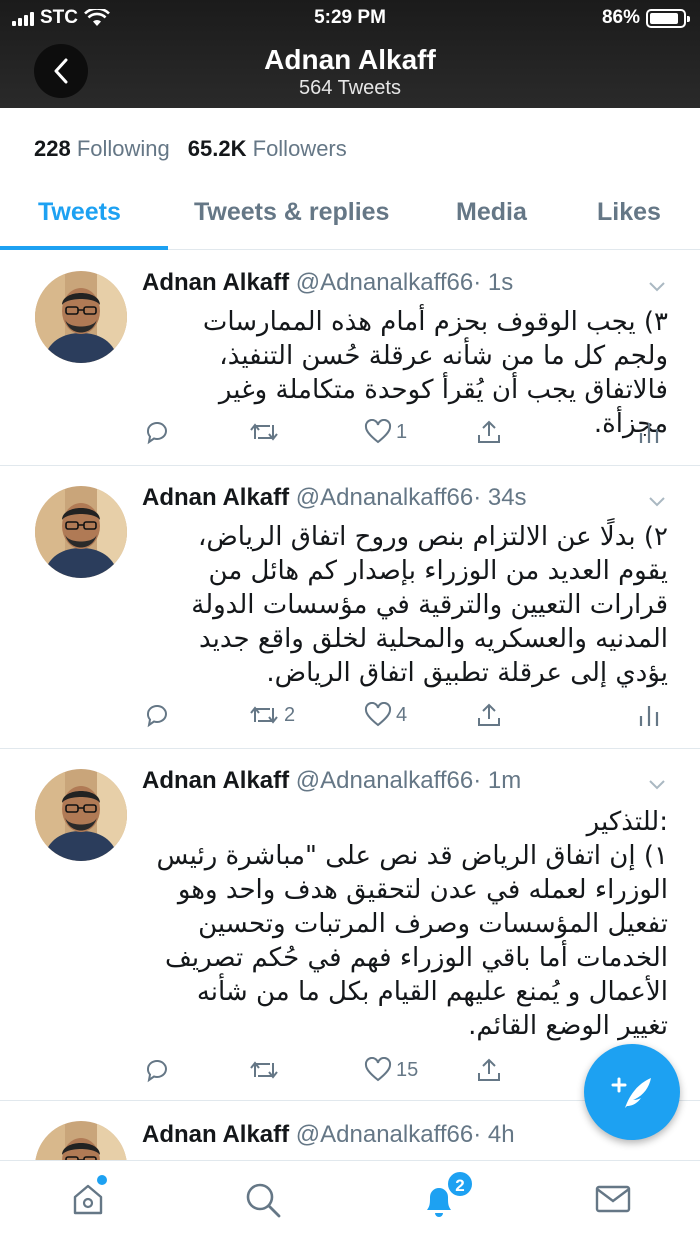  I want to click on compose-tweet-button, so click(632, 1092).